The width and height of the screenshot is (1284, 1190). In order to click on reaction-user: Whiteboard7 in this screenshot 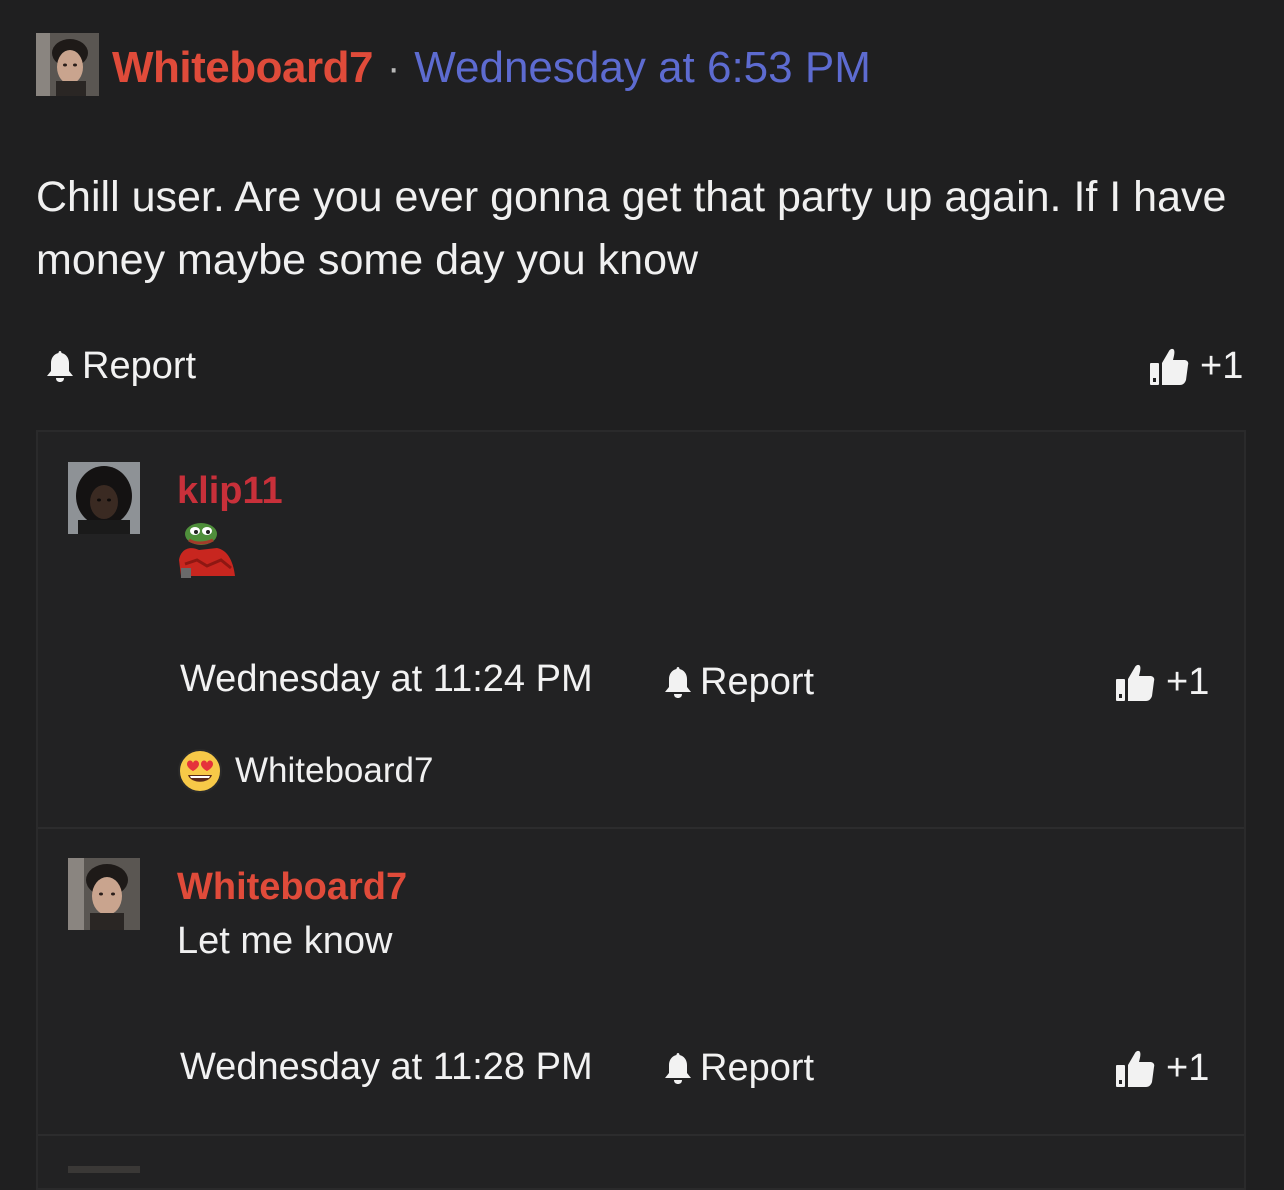, I will do `click(334, 770)`.